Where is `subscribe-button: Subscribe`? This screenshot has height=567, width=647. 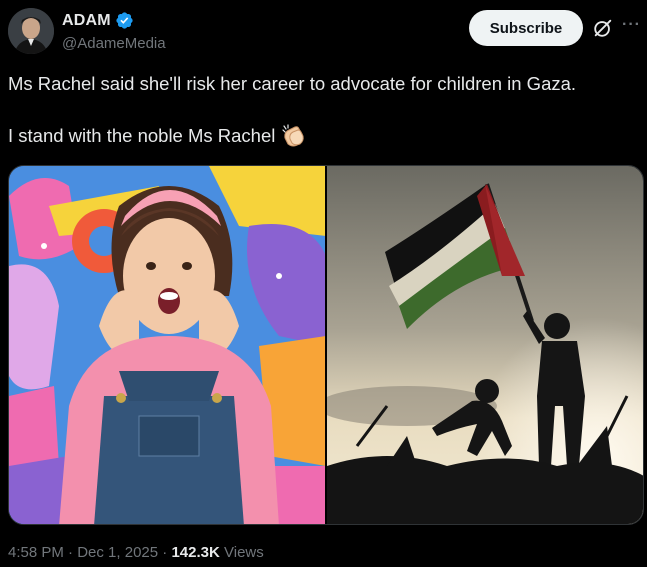 subscribe-button: Subscribe is located at coordinates (526, 28).